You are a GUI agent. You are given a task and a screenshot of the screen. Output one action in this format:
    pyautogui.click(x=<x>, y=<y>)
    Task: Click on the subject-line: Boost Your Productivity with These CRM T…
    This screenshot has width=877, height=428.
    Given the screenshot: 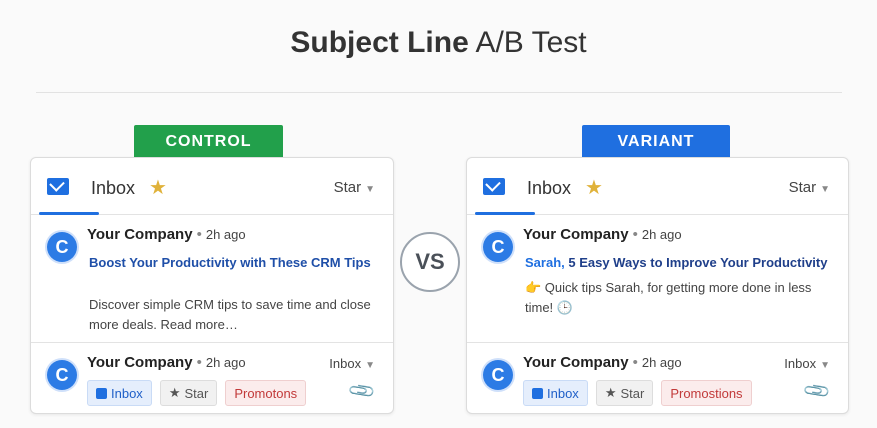 What is the action you would take?
    pyautogui.click(x=230, y=262)
    